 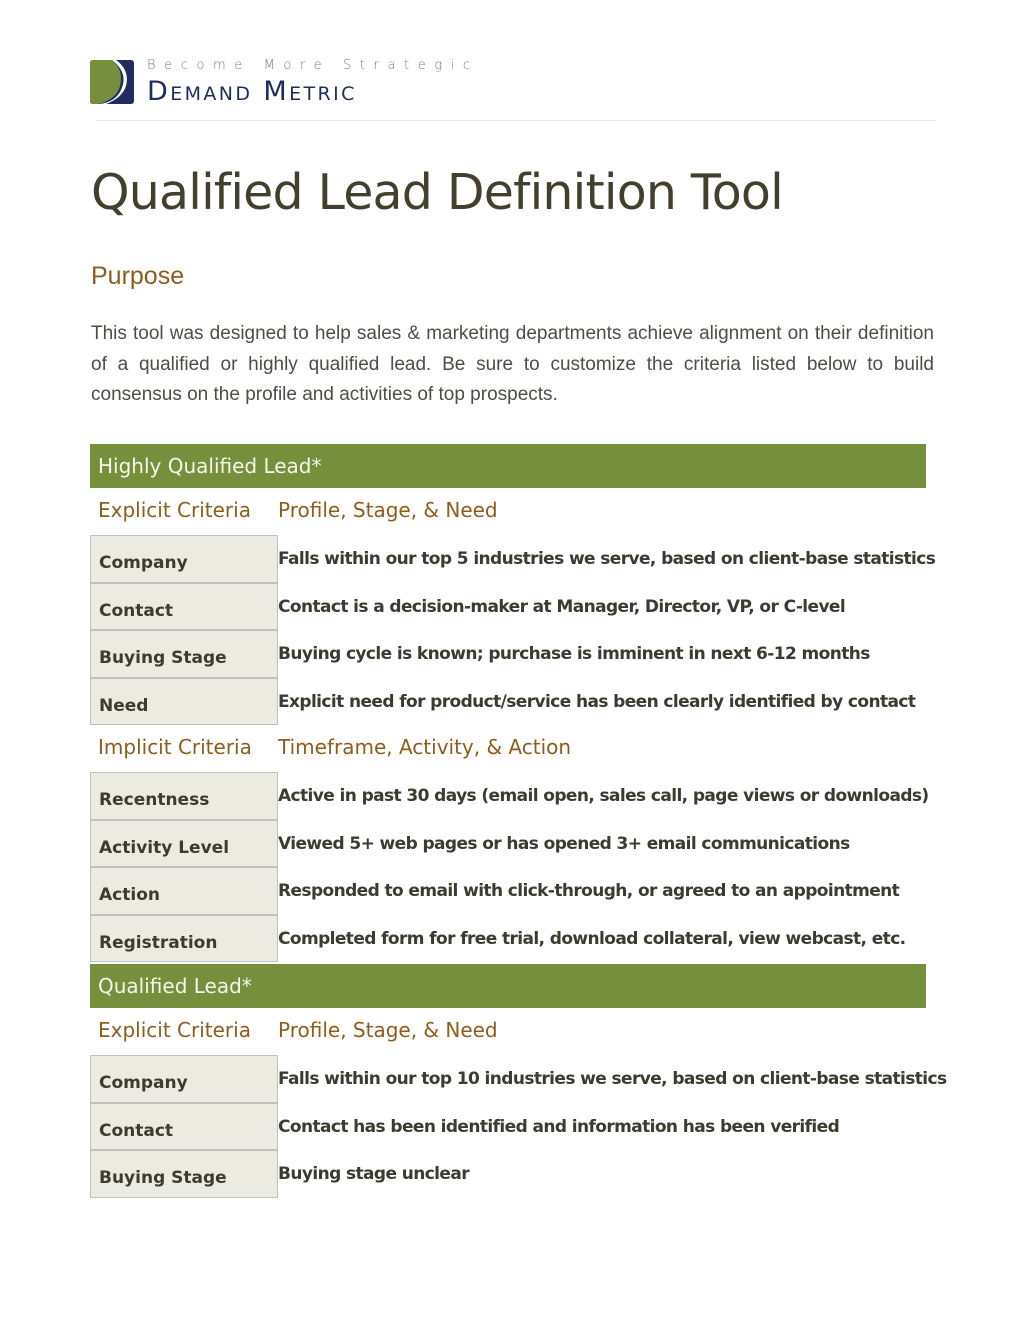 What do you see at coordinates (313, 65) in the screenshot?
I see `tagline: Become More Strategic` at bounding box center [313, 65].